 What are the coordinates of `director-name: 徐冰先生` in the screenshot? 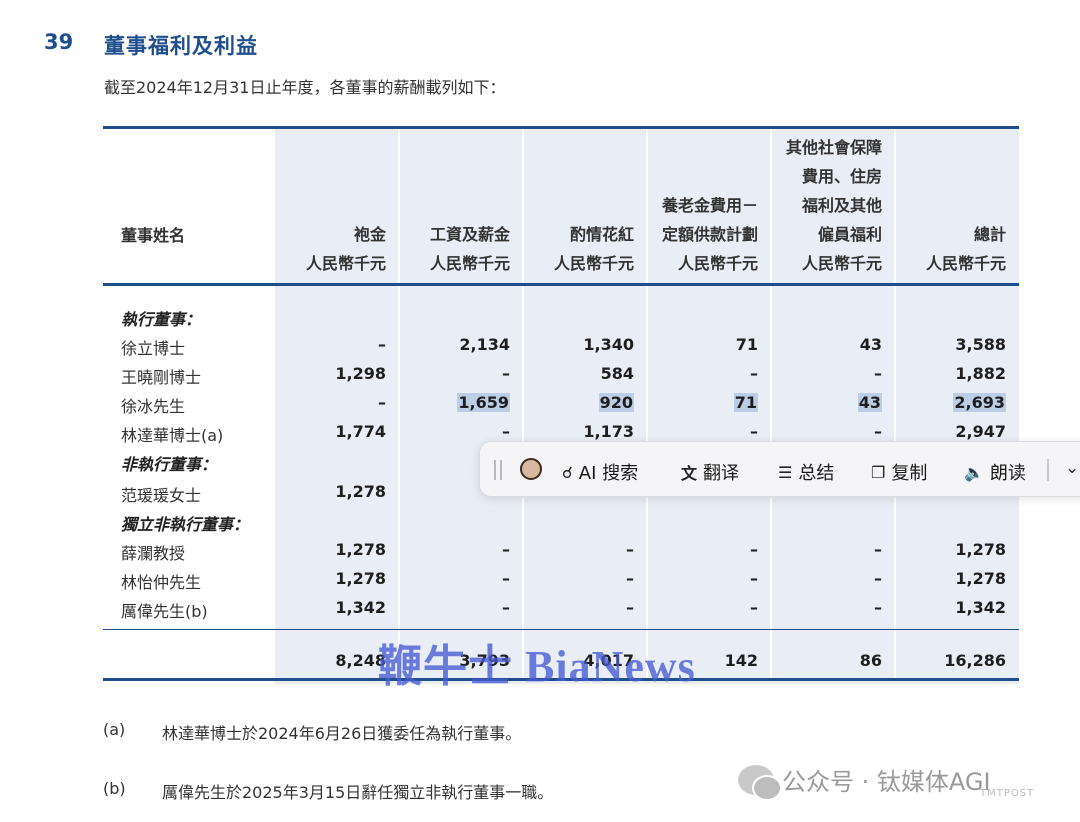 It's located at (153, 406).